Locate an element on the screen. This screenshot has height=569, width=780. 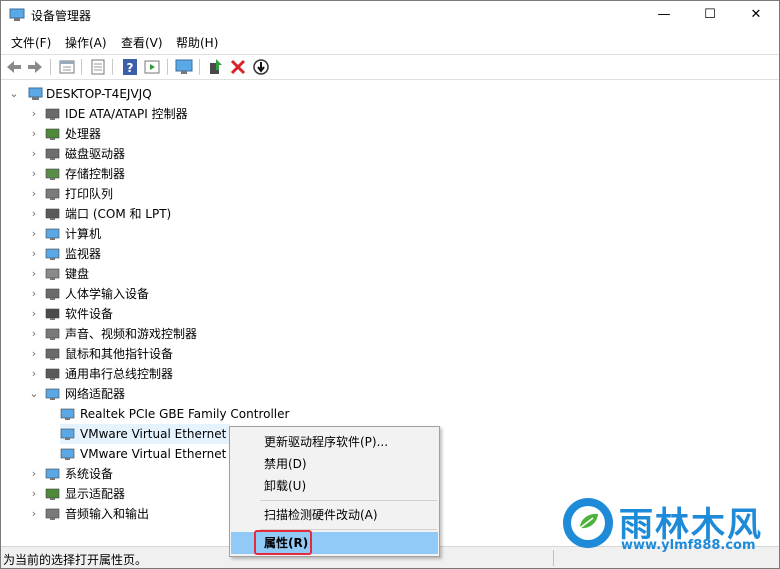
maximize-button: ☐ is located at coordinates (710, 15).